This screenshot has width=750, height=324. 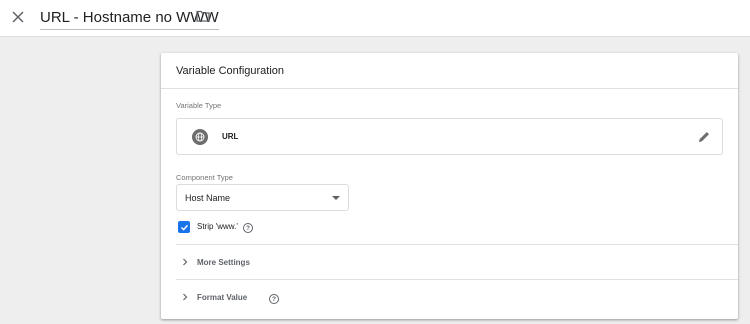 I want to click on pencil-icon, so click(x=704, y=137).